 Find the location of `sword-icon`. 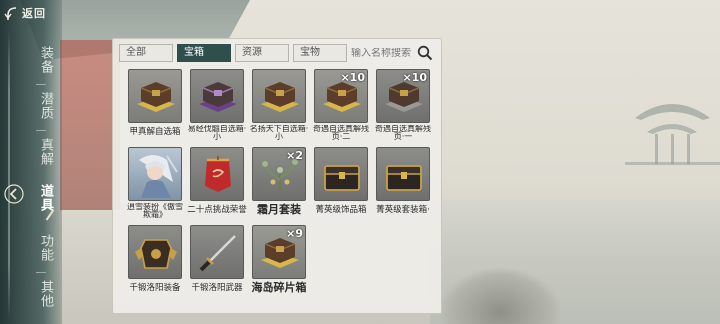

sword-icon is located at coordinates (217, 253).